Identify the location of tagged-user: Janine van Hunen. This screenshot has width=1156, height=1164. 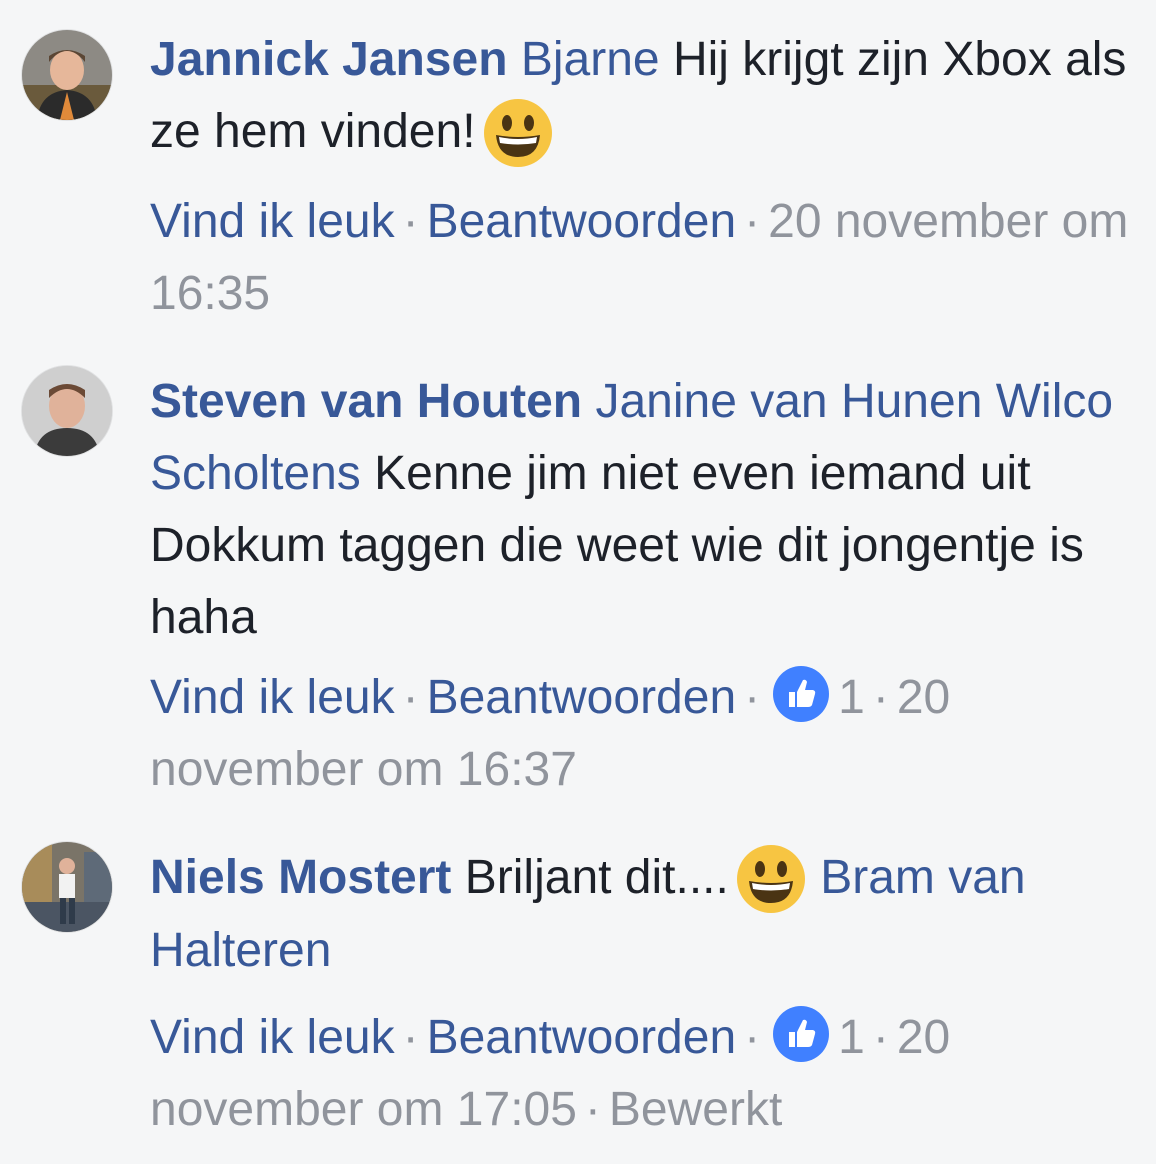
(788, 401).